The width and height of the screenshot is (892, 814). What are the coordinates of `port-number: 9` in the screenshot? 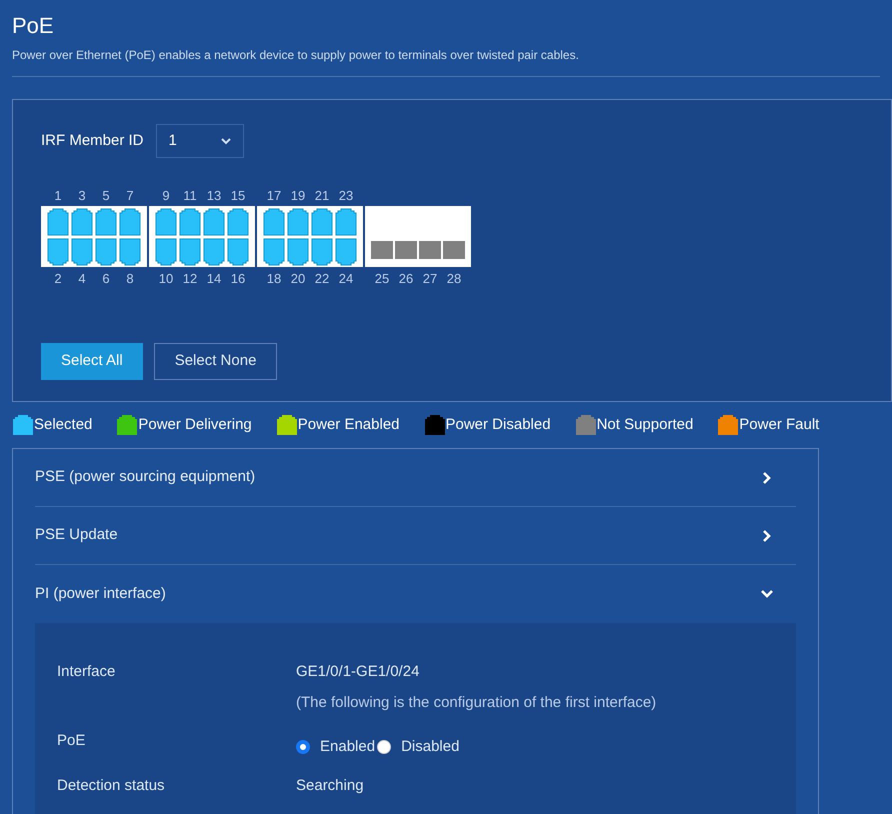 It's located at (166, 195).